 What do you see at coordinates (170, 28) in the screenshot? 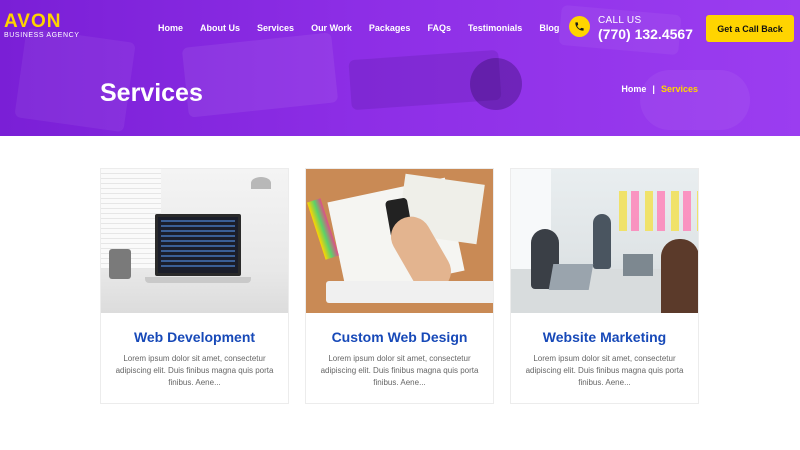
I see `nav-item-home: Home` at bounding box center [170, 28].